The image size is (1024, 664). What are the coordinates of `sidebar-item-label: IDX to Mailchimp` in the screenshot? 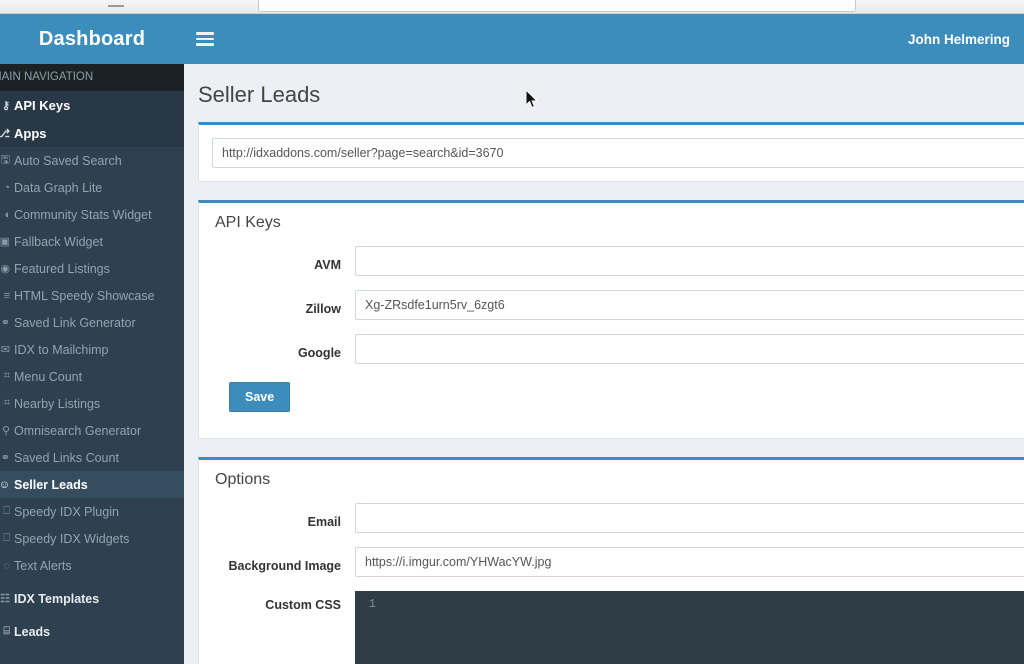 It's located at (61, 349).